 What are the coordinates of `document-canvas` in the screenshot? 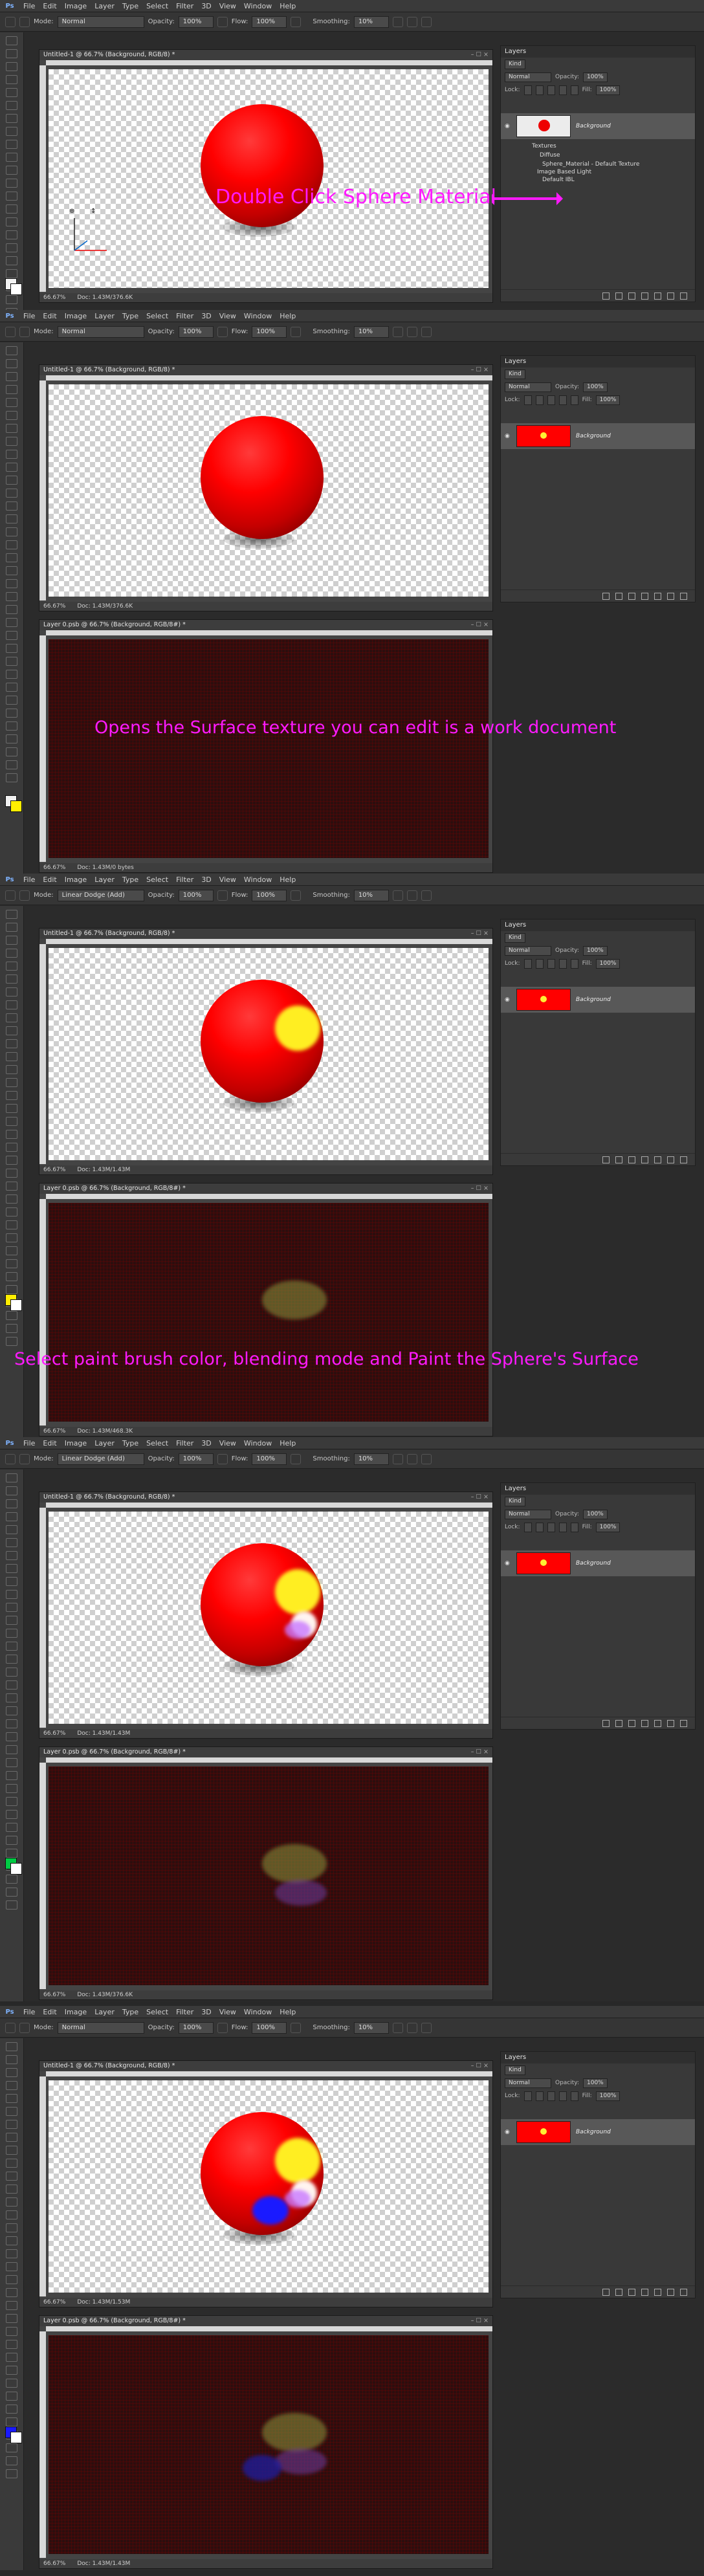 It's located at (269, 1618).